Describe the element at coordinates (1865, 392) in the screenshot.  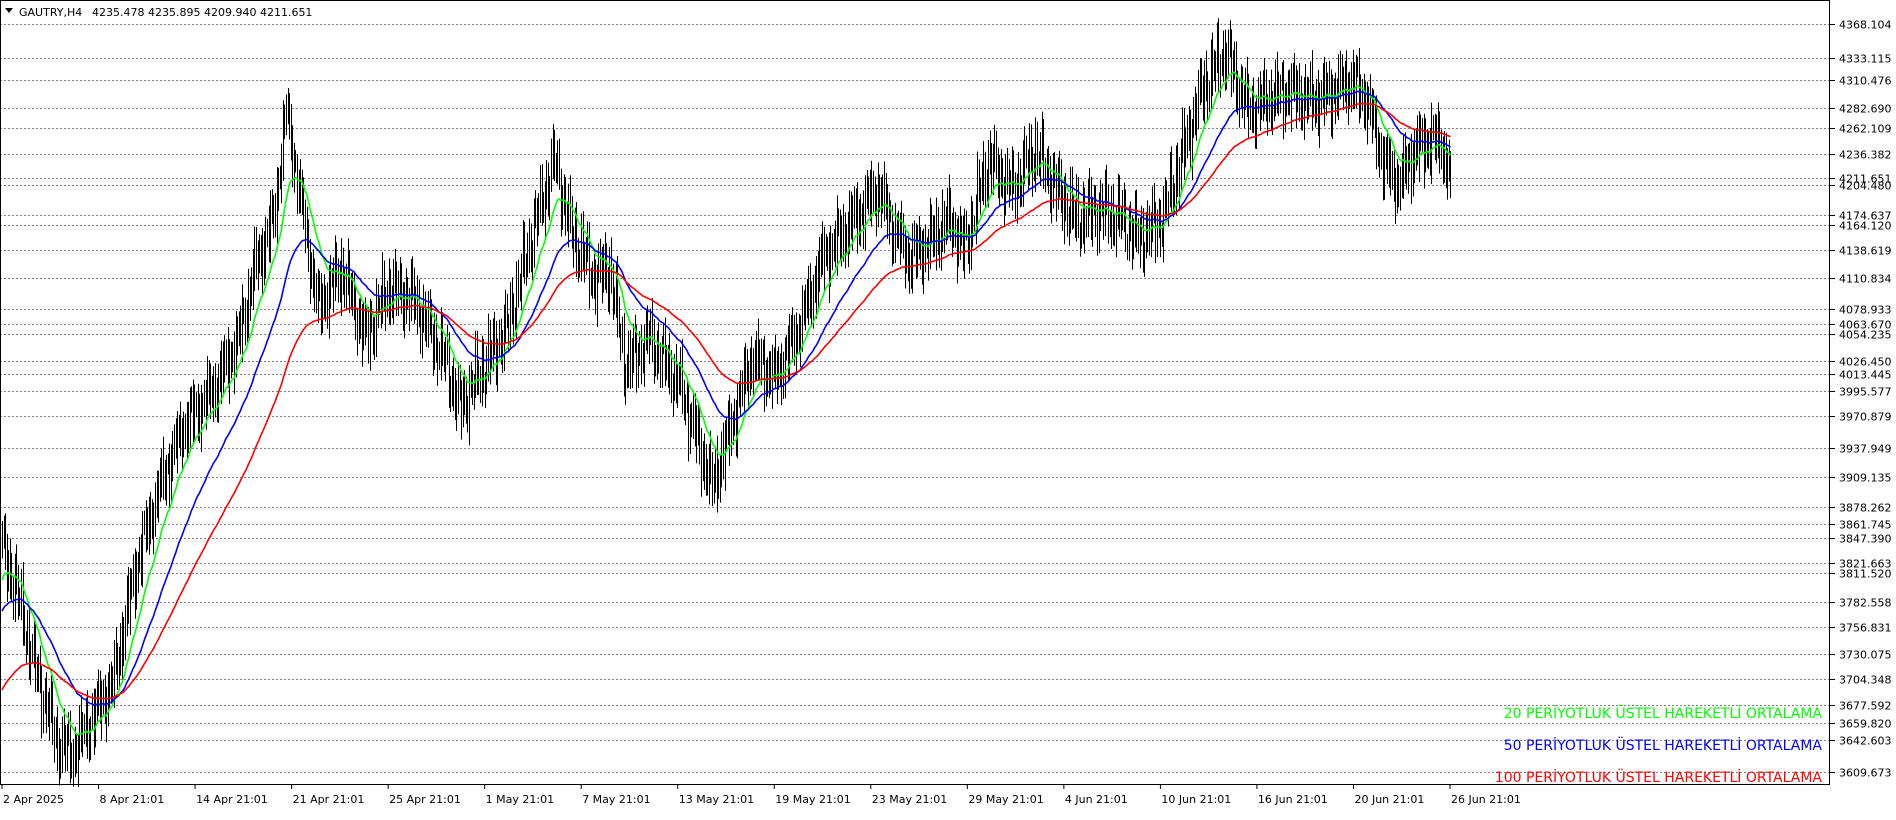
I see `price-label: 3995.577` at that location.